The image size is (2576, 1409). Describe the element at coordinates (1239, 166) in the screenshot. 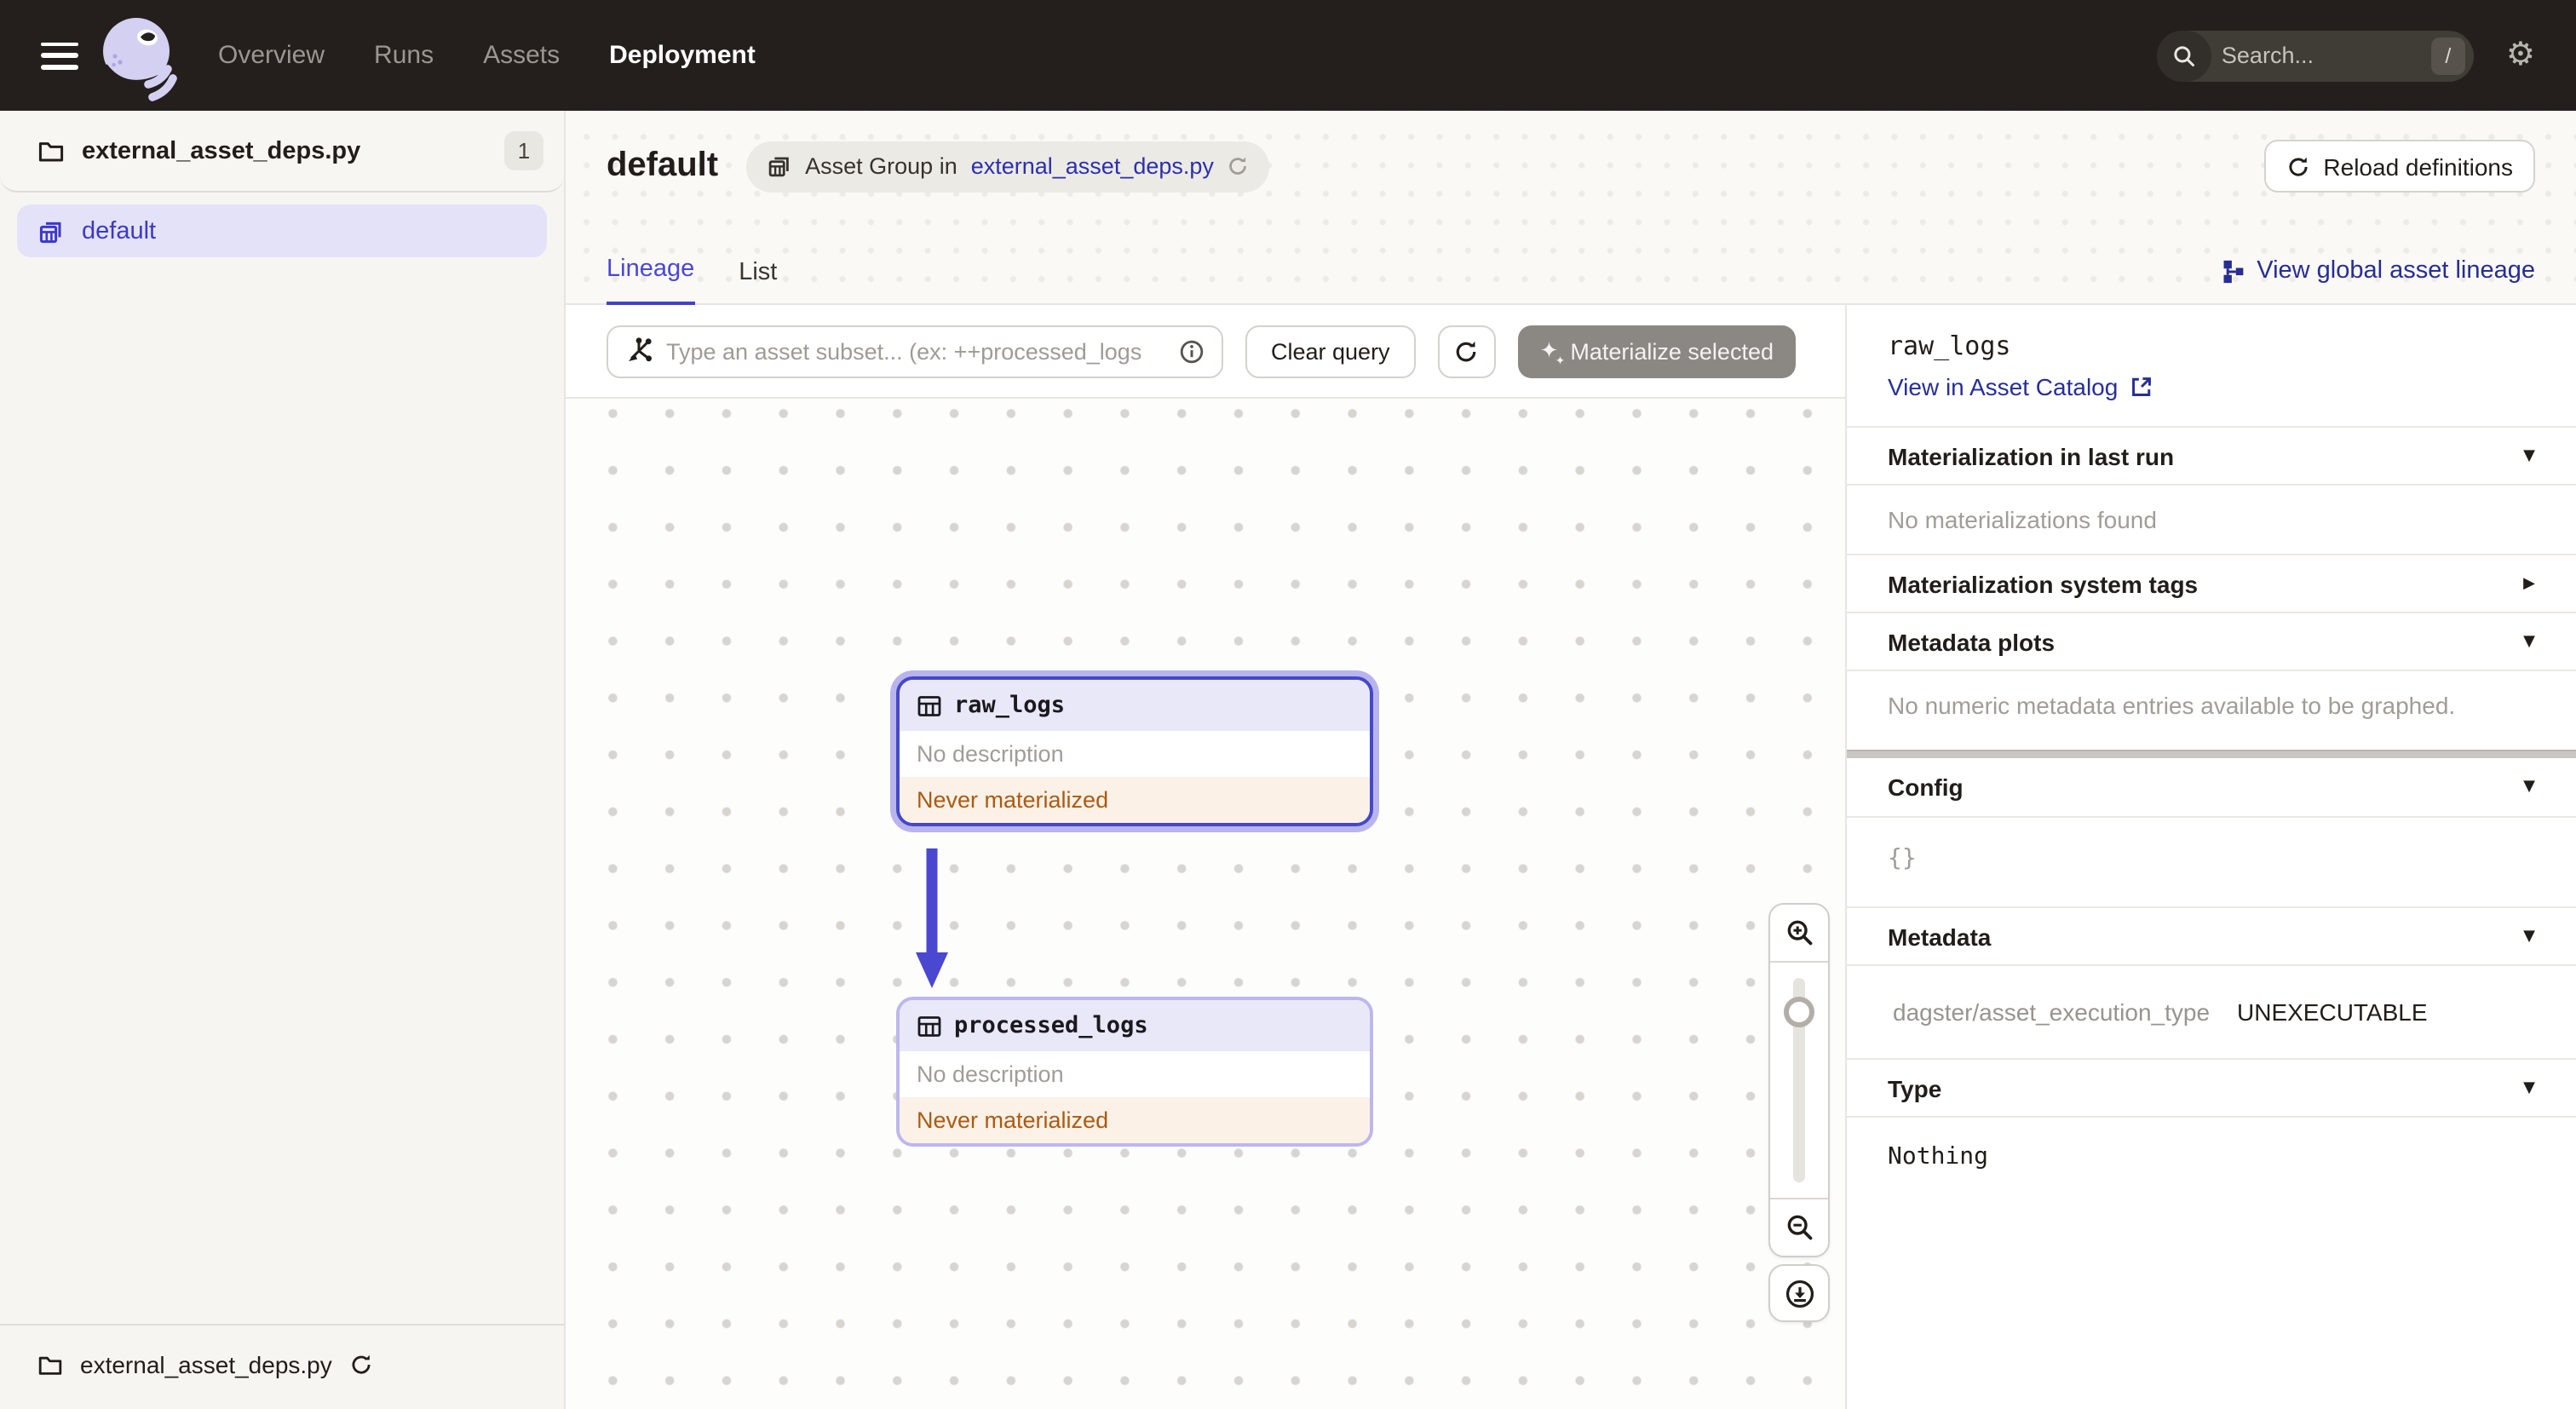

I see `reload-chip-icon` at that location.